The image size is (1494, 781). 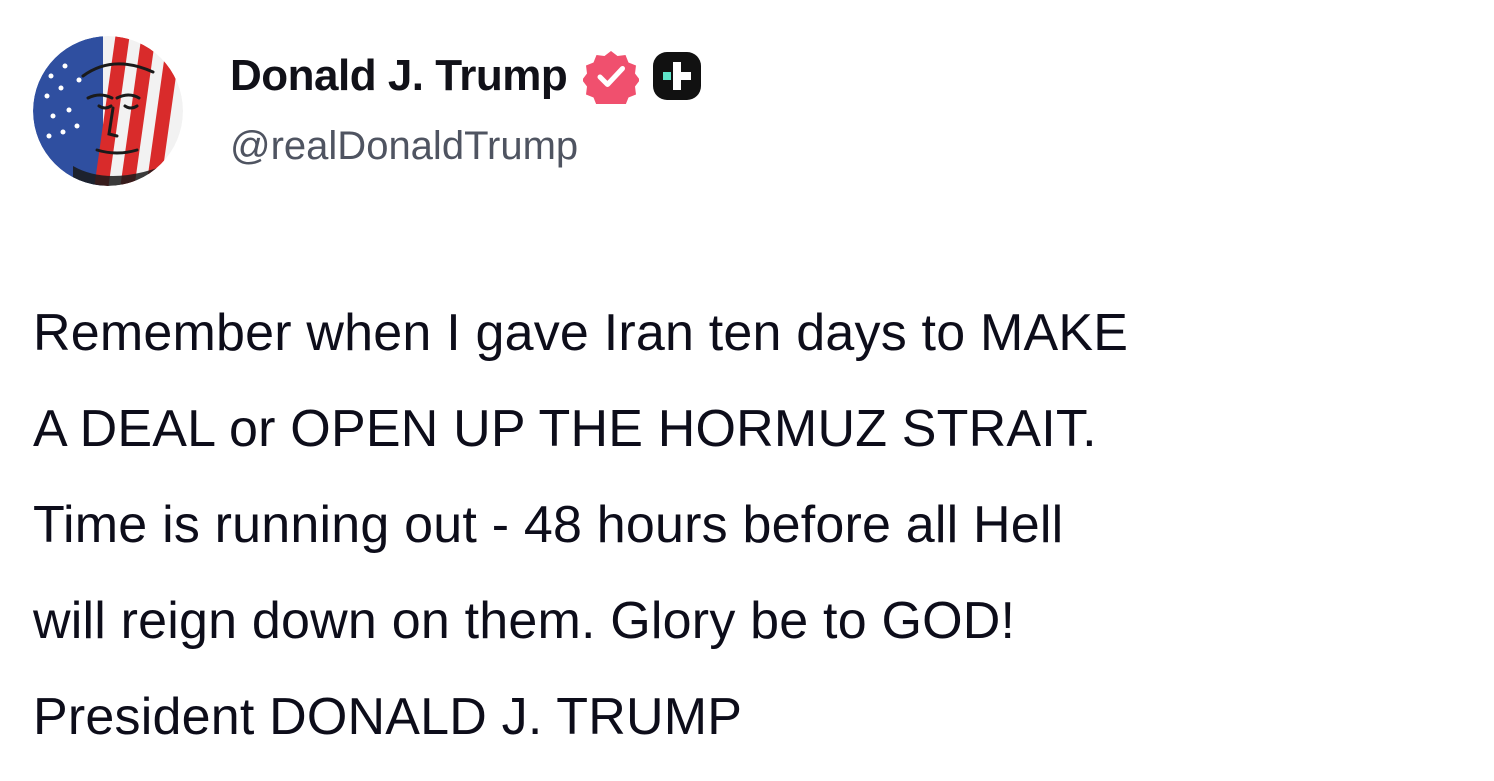 I want to click on post-text-line: A DEAL or OPEN UP THE HORMUZ STRAIT., so click(x=565, y=429).